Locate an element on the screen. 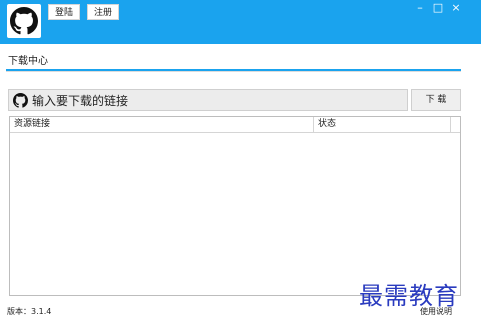 Image resolution: width=481 pixels, height=323 pixels. watermark-text: 最需教育 is located at coordinates (409, 296).